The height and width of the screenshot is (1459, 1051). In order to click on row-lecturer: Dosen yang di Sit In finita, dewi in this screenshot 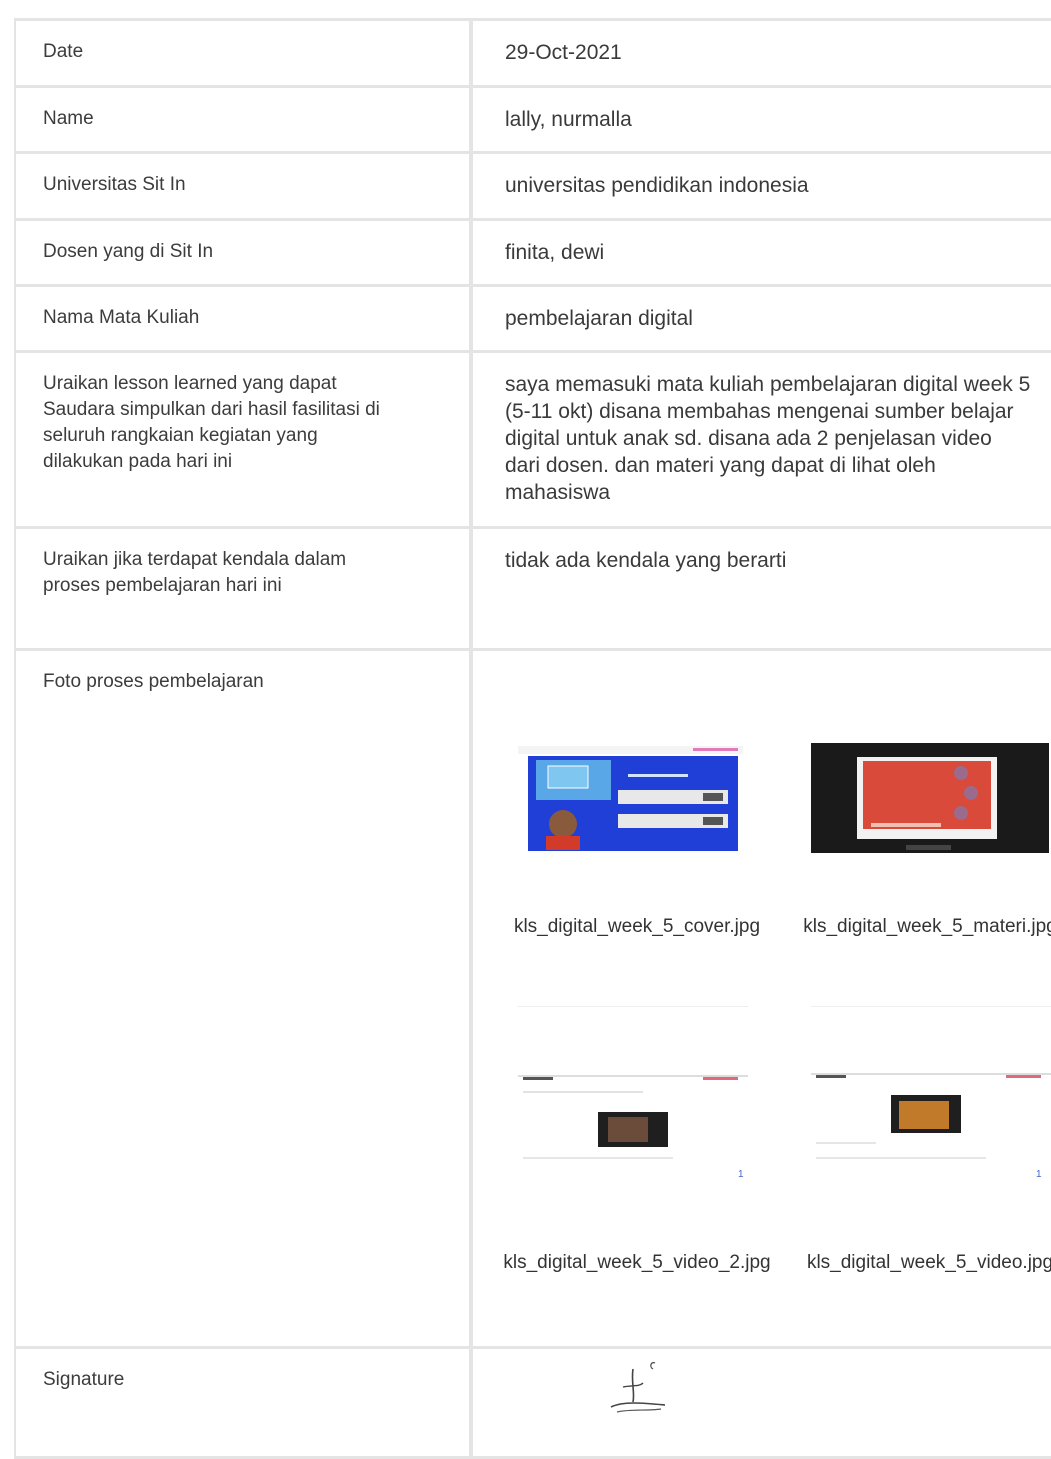, I will do `click(532, 252)`.